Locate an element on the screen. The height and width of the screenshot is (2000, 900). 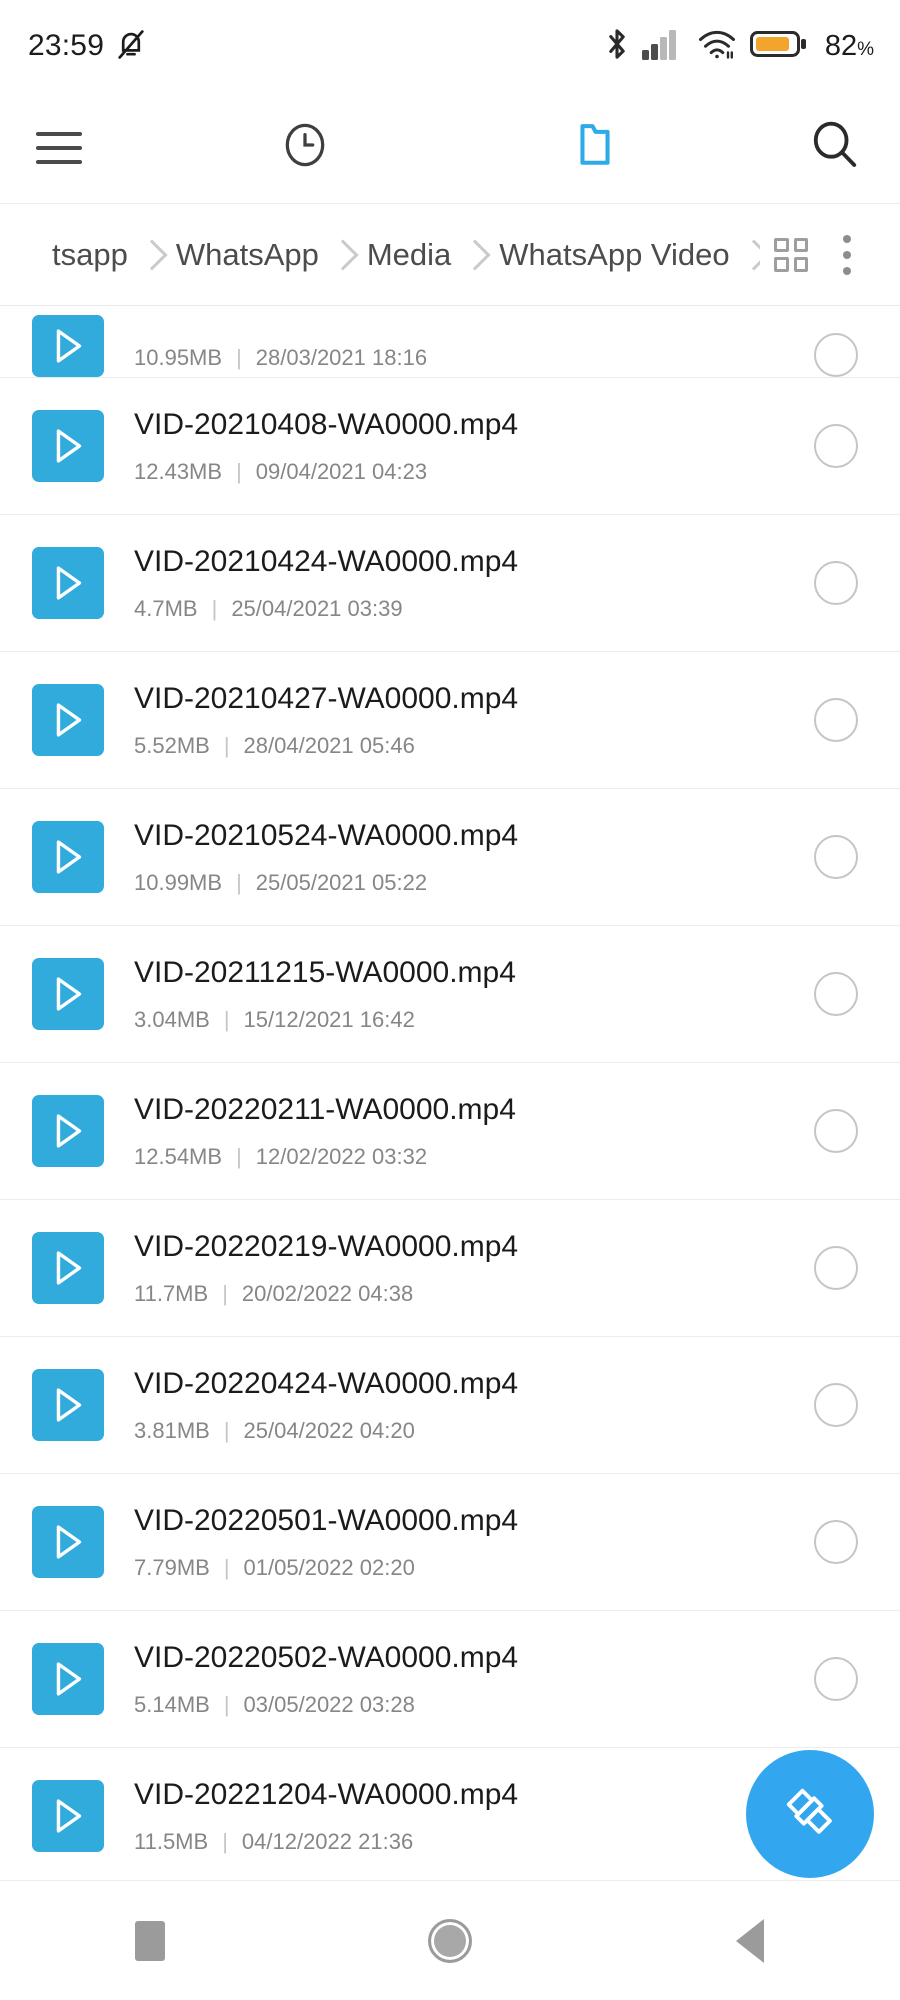
file-name: VID-20210408-WA0000.mp4 is located at coordinates (326, 424).